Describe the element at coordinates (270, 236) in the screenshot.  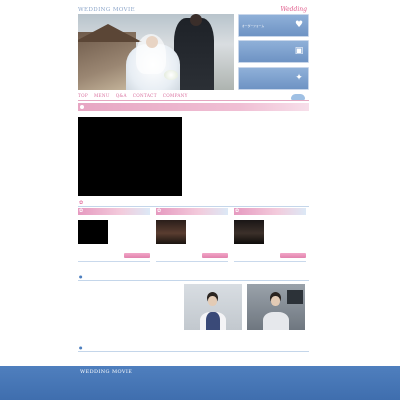
I see `sample-card-3: ✿` at that location.